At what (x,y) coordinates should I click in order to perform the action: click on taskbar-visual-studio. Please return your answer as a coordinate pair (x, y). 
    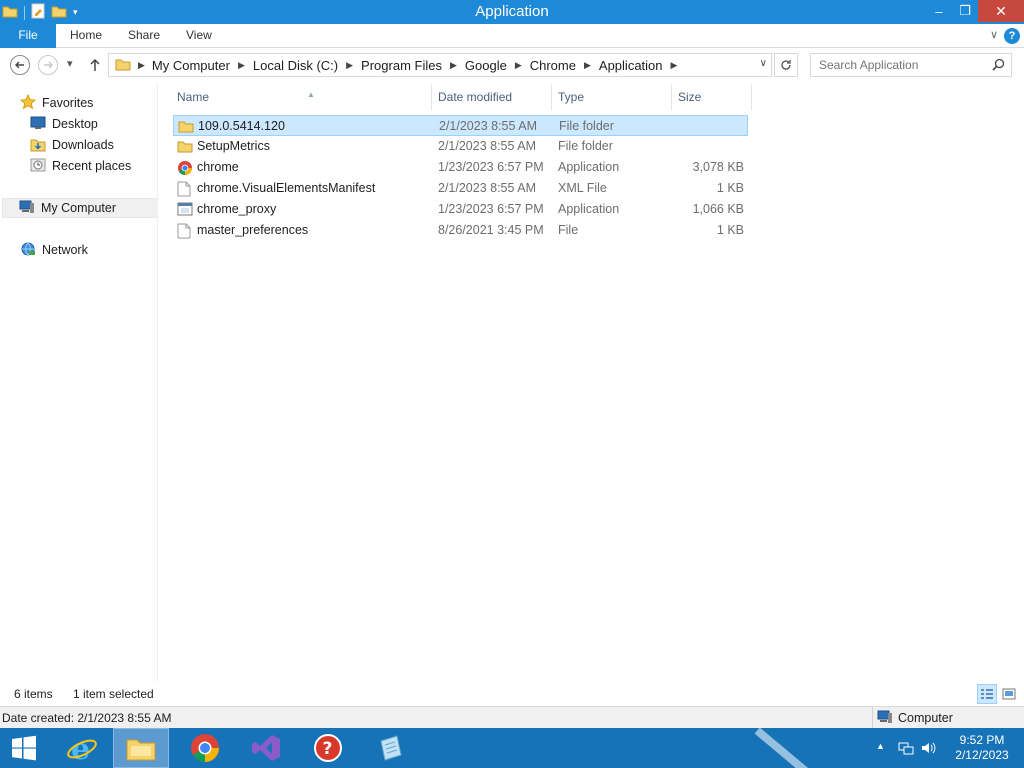
    Looking at the image, I should click on (266, 748).